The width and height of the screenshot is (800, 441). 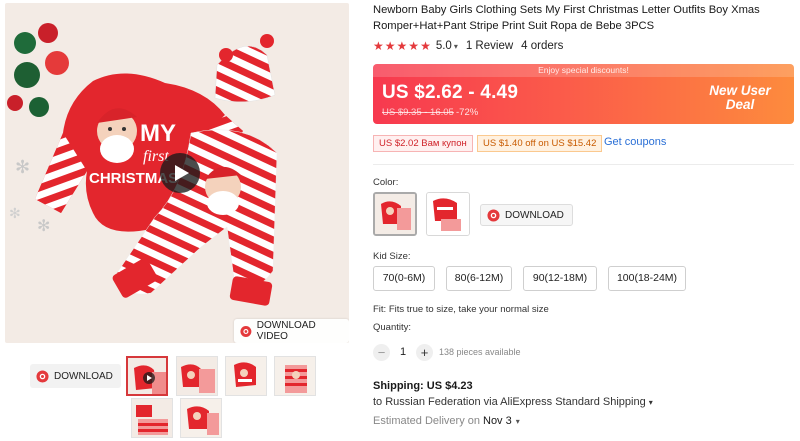 I want to click on gallery-download-button: DOWNLOAD, so click(x=75, y=376).